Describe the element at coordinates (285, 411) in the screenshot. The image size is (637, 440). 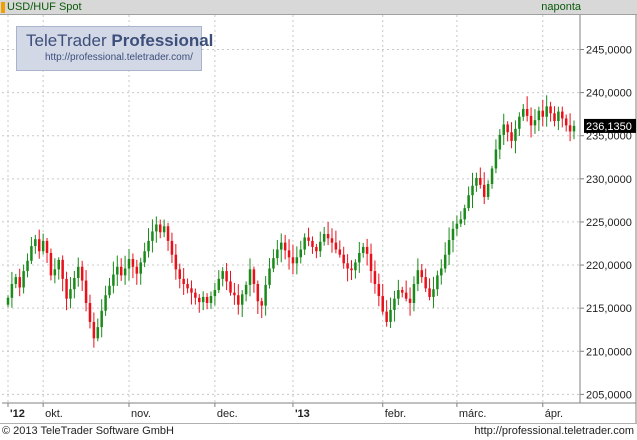
I see `x-axis-ticks: '12 okt. nov. dec. '13 febr. márc. ápr.` at that location.